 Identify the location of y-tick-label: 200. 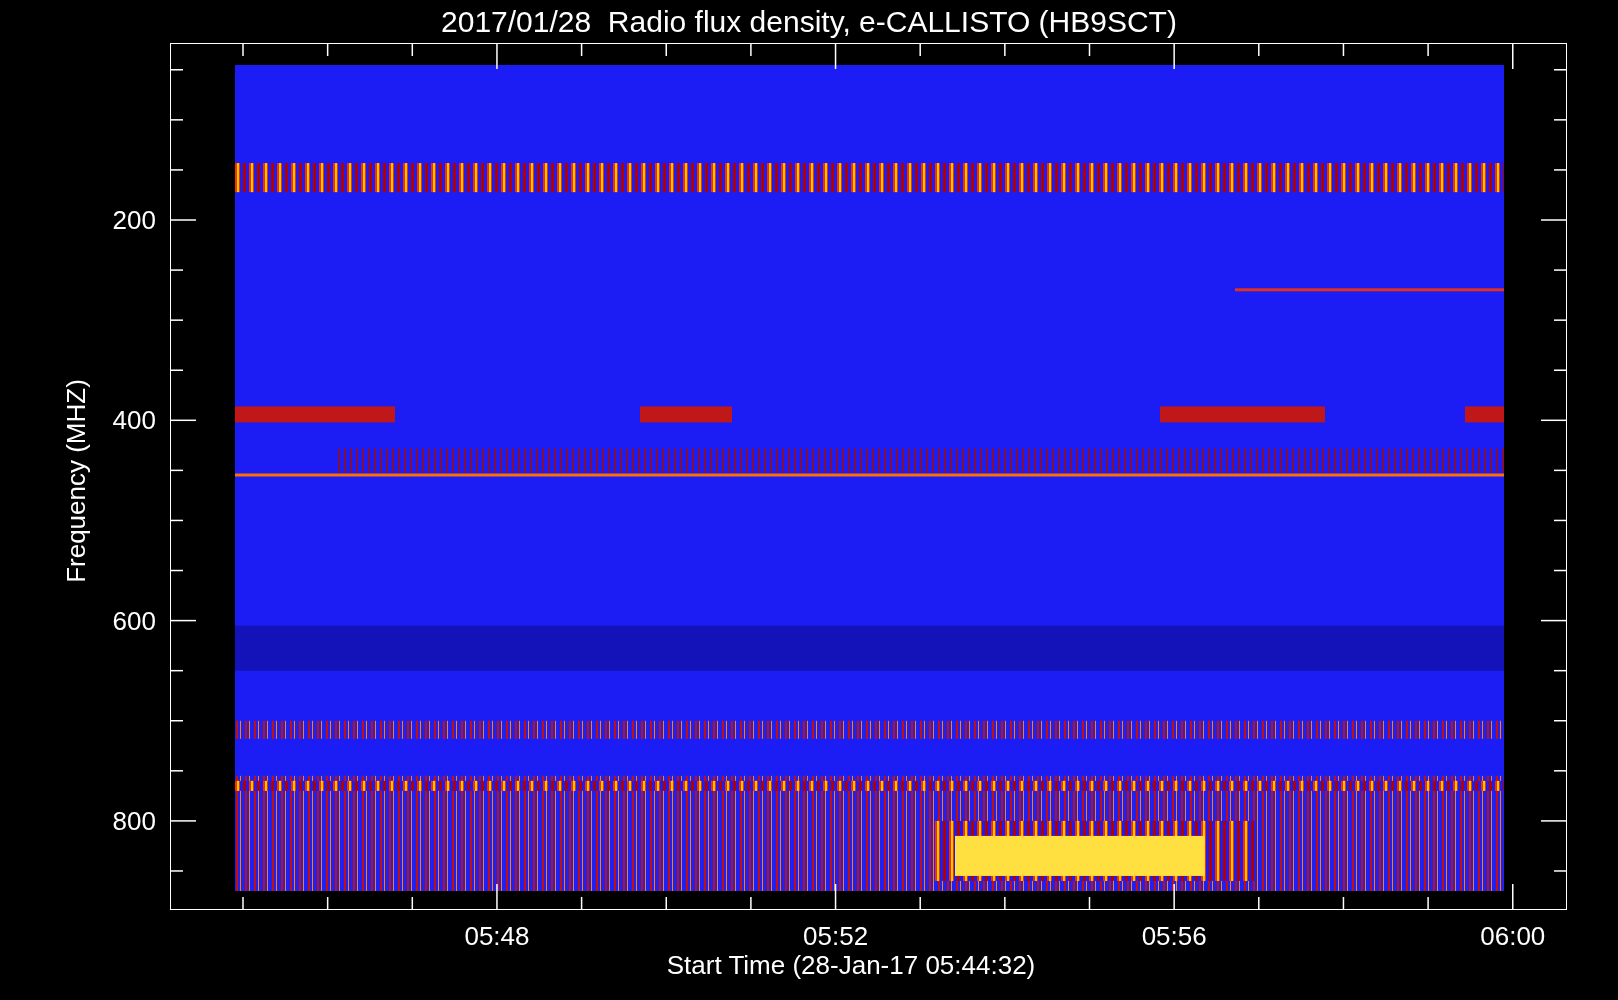
(134, 220).